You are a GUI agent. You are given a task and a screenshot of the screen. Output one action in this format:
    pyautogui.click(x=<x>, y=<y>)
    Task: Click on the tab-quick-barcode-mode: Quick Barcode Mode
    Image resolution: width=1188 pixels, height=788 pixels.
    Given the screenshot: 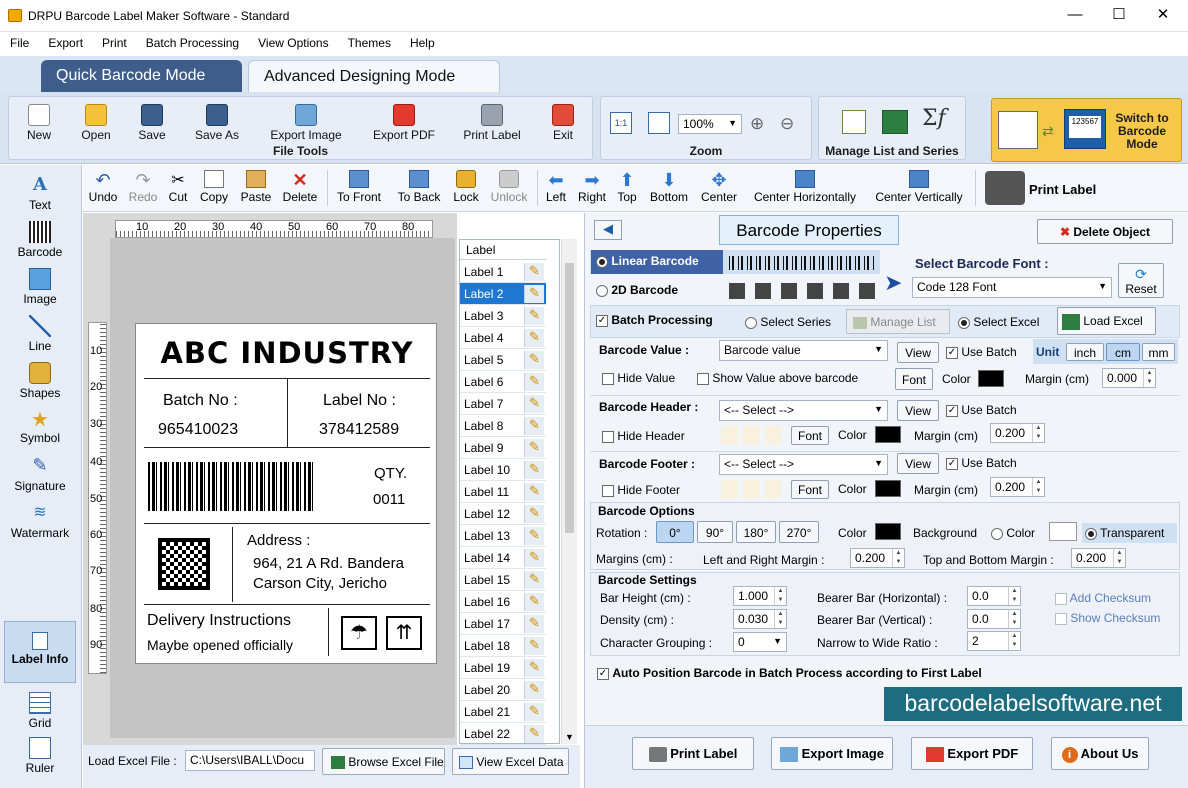 What is the action you would take?
    pyautogui.click(x=141, y=76)
    